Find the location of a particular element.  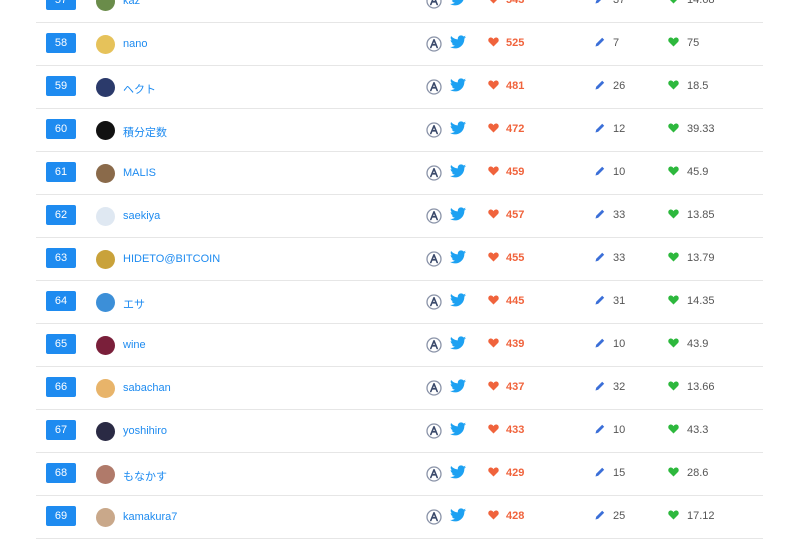

rank-badge: 59 is located at coordinates (61, 86).